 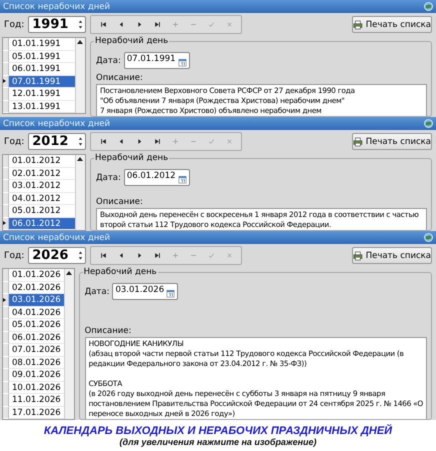 What do you see at coordinates (57, 141) in the screenshot?
I see `year-spinner: 2012` at bounding box center [57, 141].